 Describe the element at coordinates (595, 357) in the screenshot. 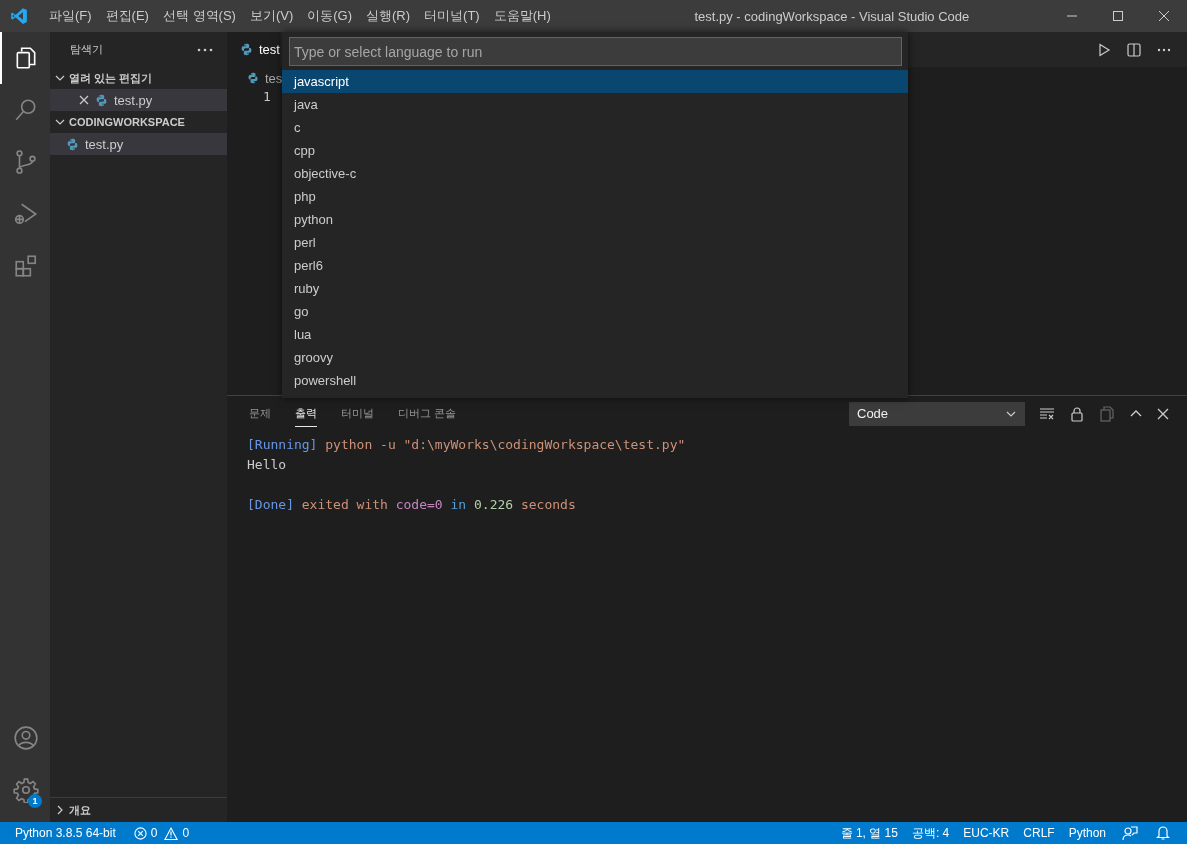

I see `language-option: groovy` at that location.